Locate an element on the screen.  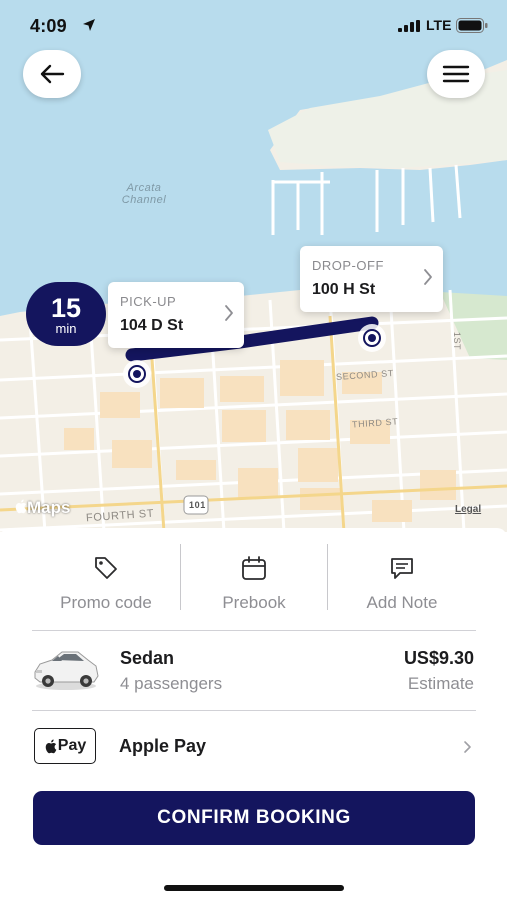
add-note-label: Add Note is located at coordinates (402, 602).